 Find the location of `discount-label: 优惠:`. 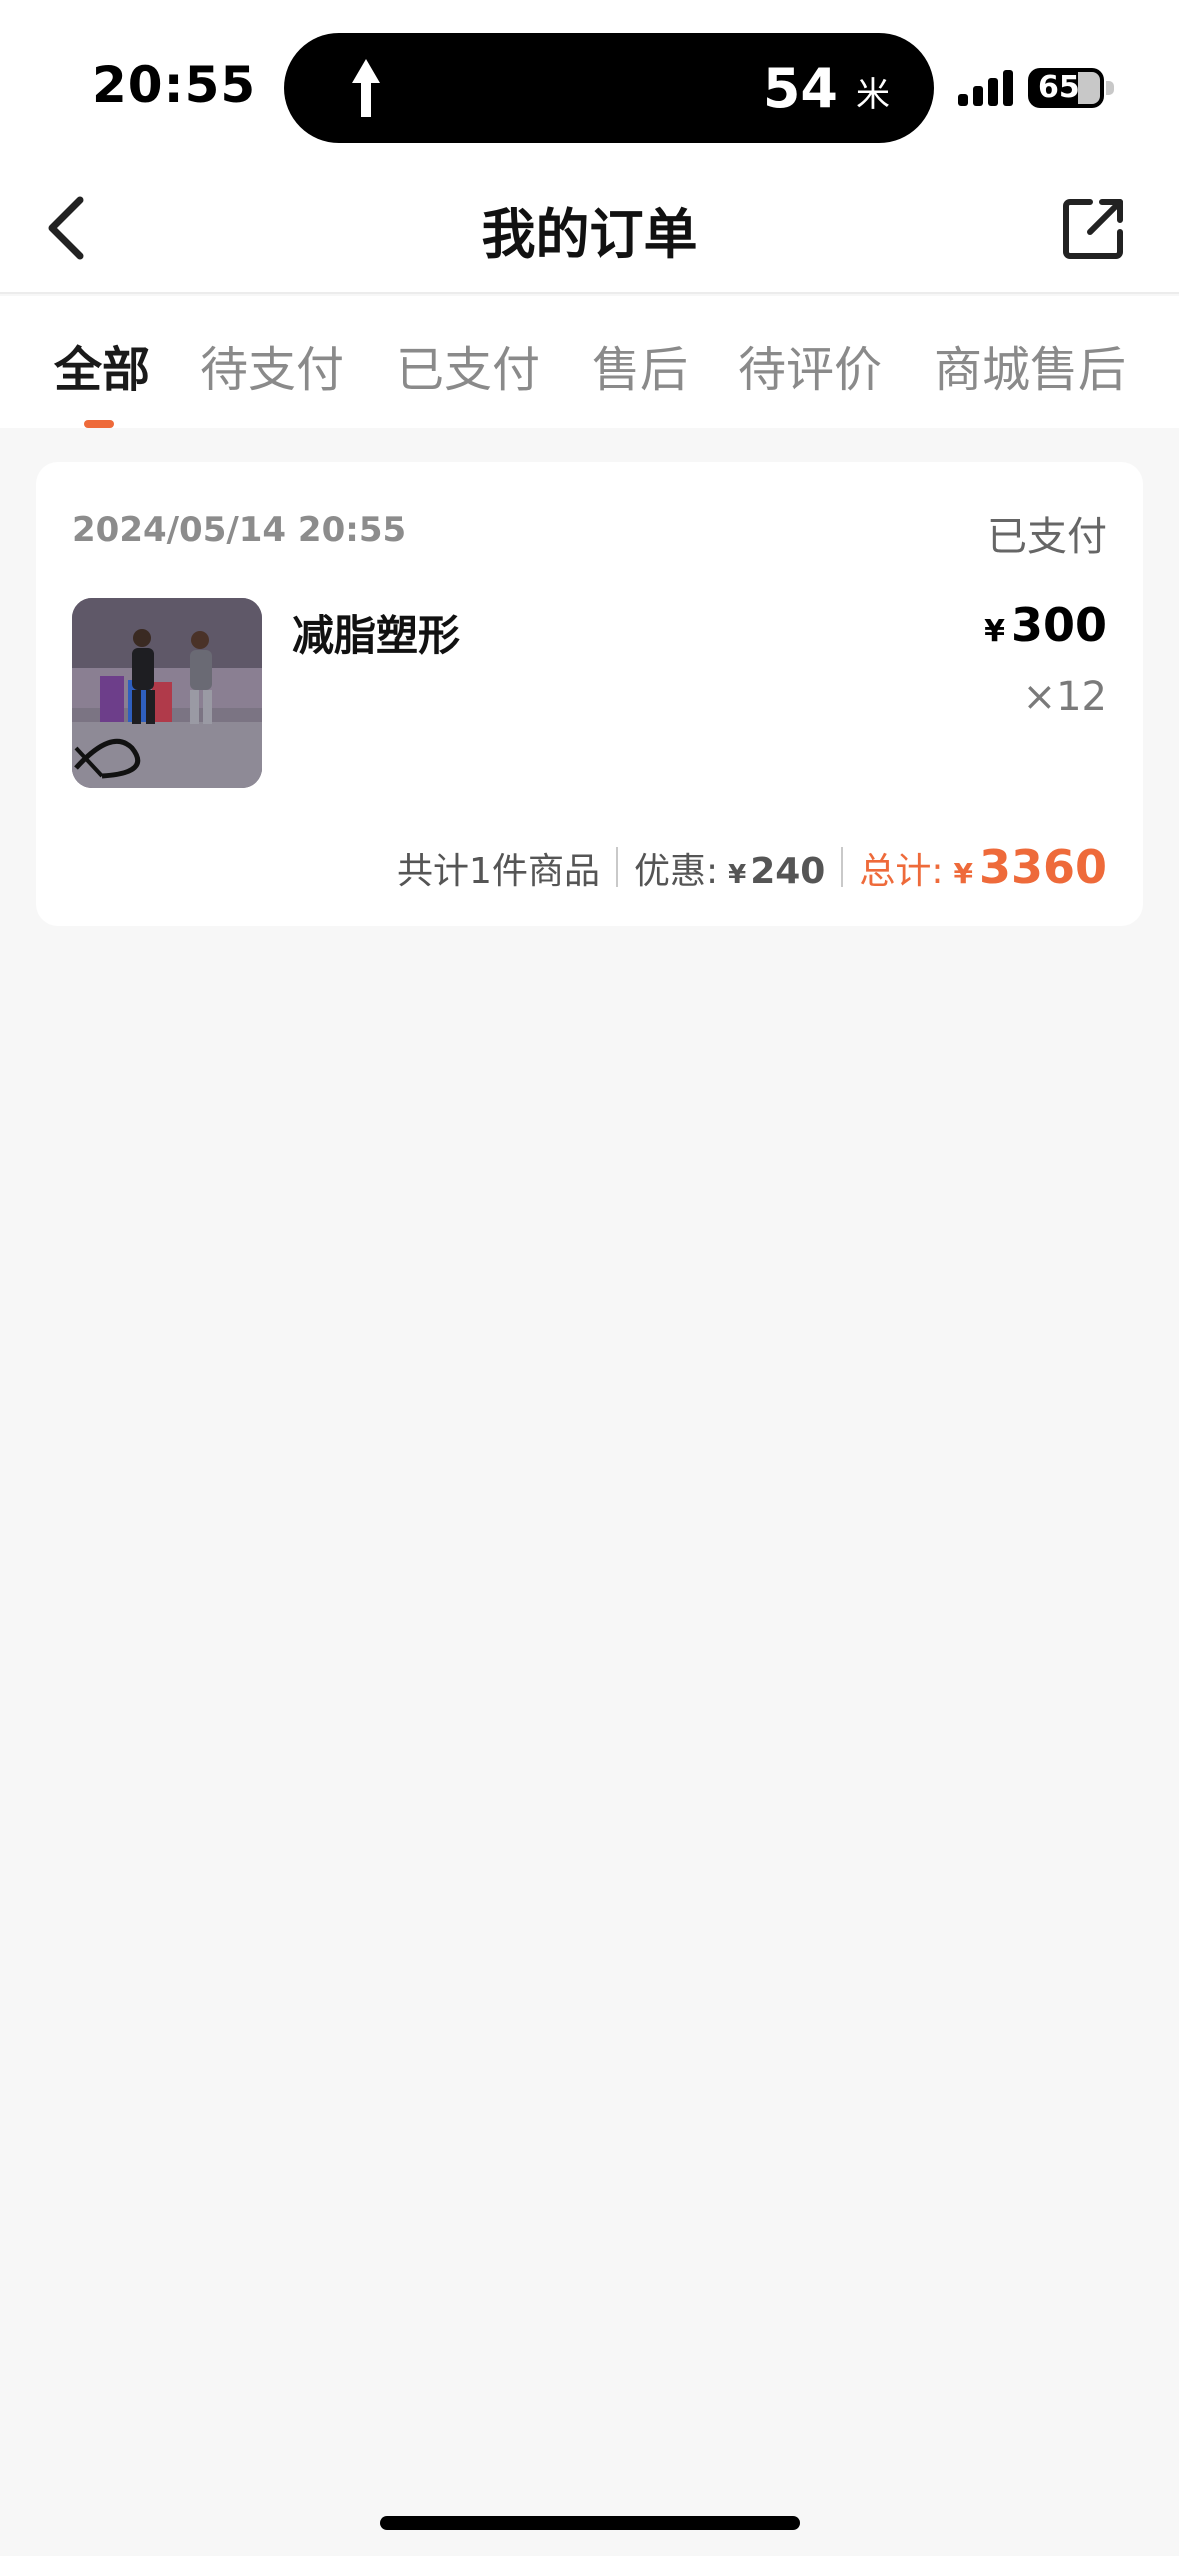

discount-label: 优惠: is located at coordinates (676, 871).